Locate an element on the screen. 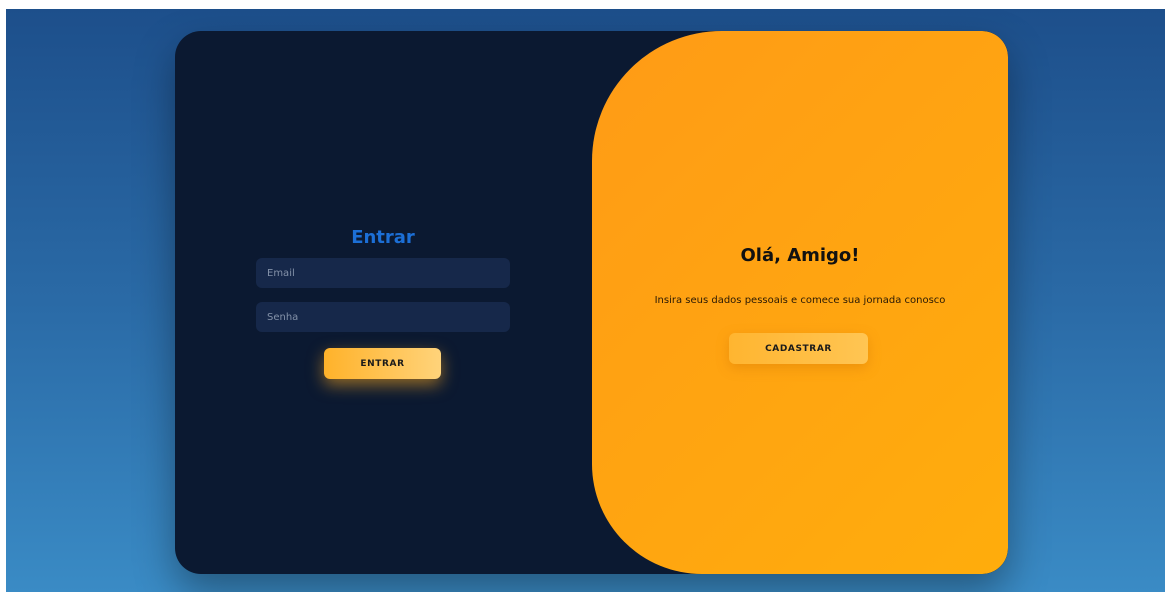 This screenshot has height=592, width=1172. signup-button: CADASTRAR is located at coordinates (798, 348).